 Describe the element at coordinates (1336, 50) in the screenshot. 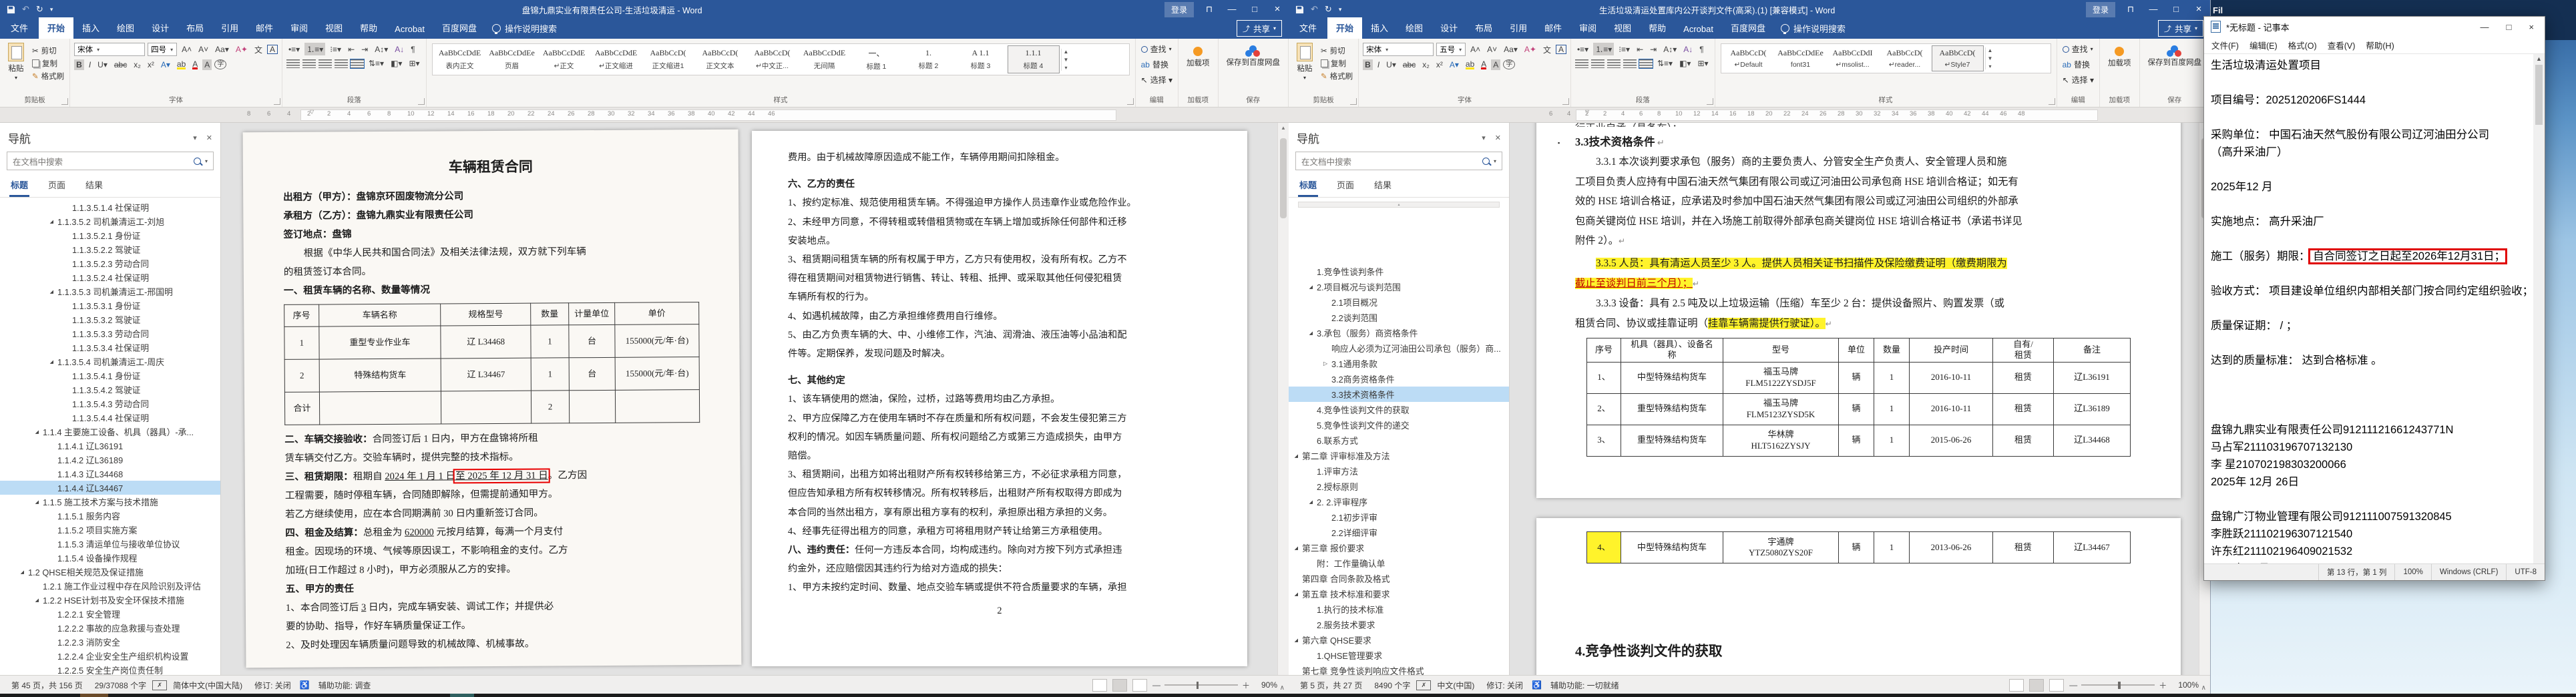

I see `cut-button: ✂ 剪切` at that location.